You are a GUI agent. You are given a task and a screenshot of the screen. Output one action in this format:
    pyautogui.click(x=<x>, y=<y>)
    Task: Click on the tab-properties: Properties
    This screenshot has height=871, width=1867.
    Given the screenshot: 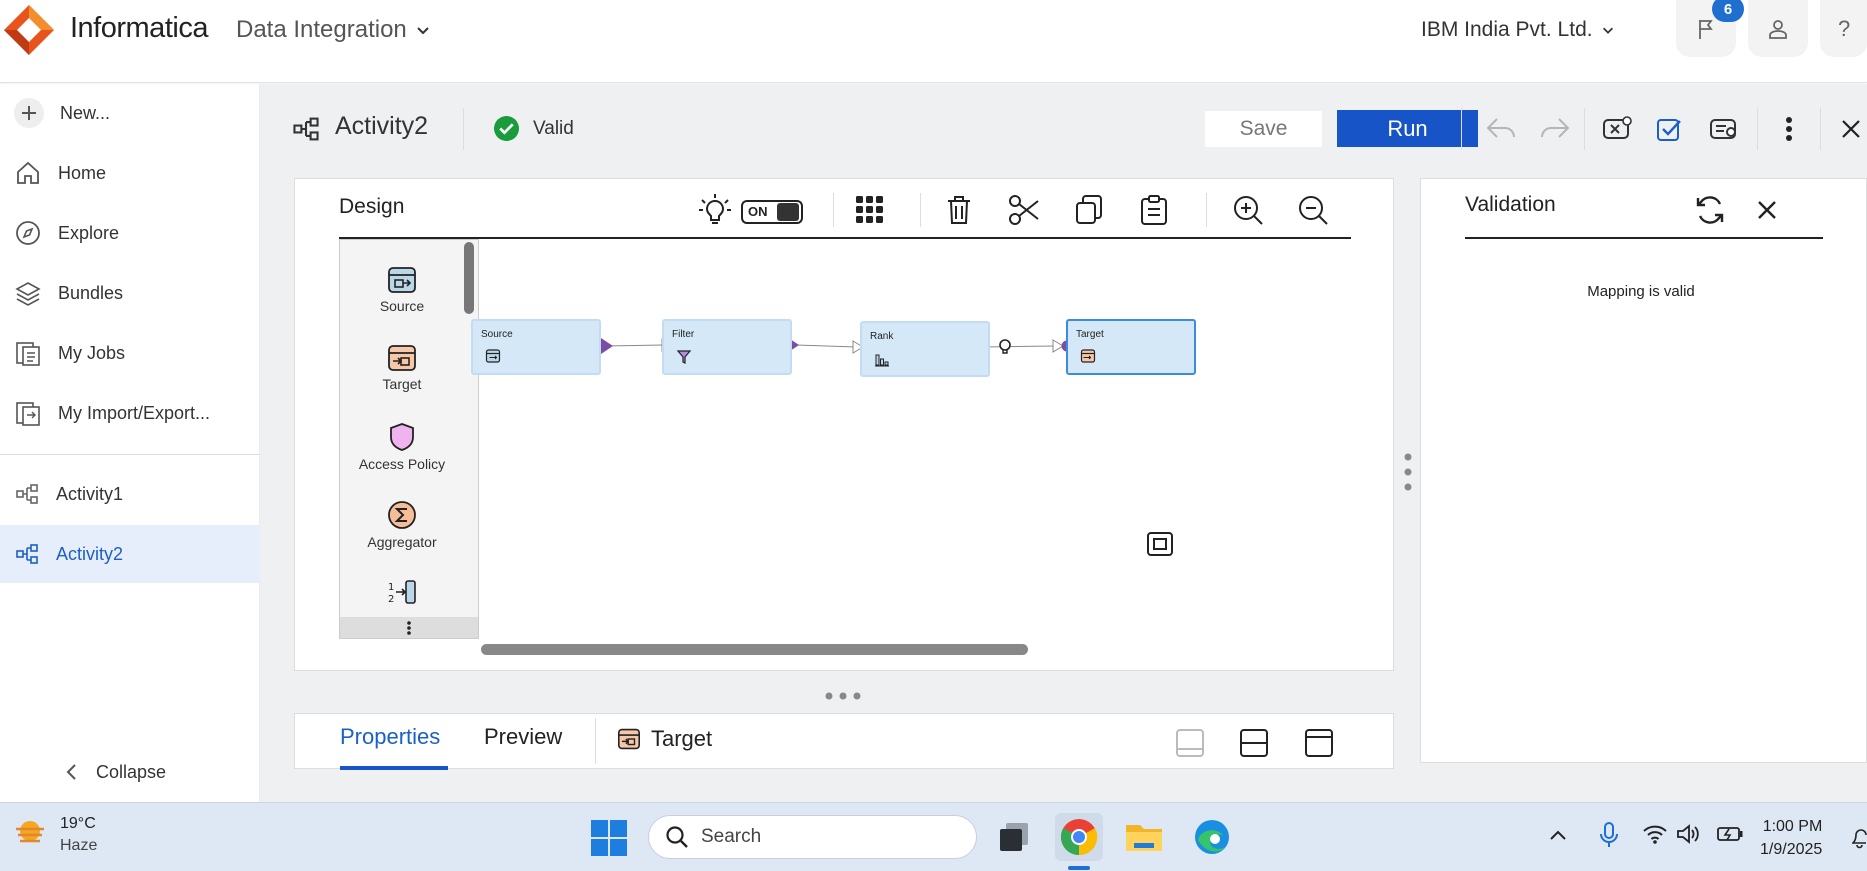 What is the action you would take?
    pyautogui.click(x=390, y=737)
    